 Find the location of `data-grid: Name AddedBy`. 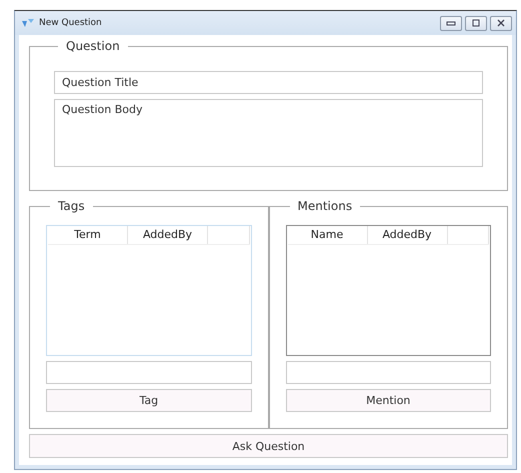

data-grid: Name AddedBy is located at coordinates (388, 290).